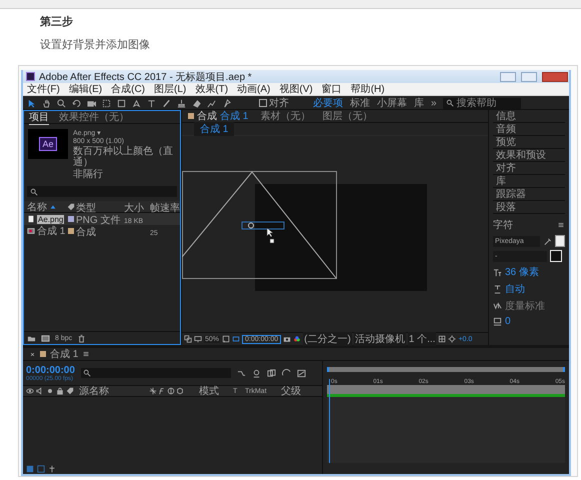  Describe the element at coordinates (360, 103) in the screenshot. I see `workspace-tab: 标准` at that location.